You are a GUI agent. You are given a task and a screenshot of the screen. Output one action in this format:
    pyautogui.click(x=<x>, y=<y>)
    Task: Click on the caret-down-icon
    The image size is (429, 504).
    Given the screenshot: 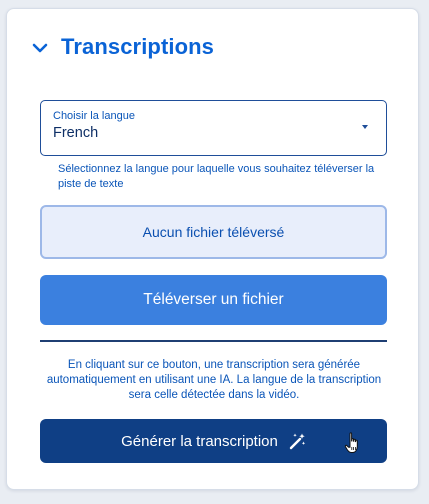 What is the action you would take?
    pyautogui.click(x=365, y=127)
    